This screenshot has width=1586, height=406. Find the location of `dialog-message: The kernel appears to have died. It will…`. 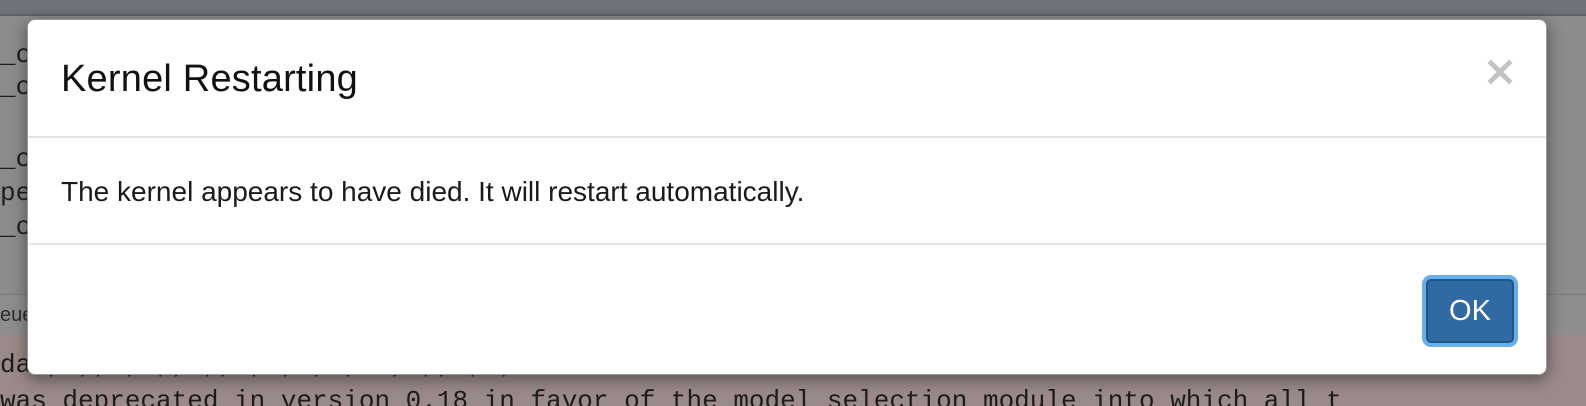

dialog-message: The kernel appears to have died. It will… is located at coordinates (433, 191).